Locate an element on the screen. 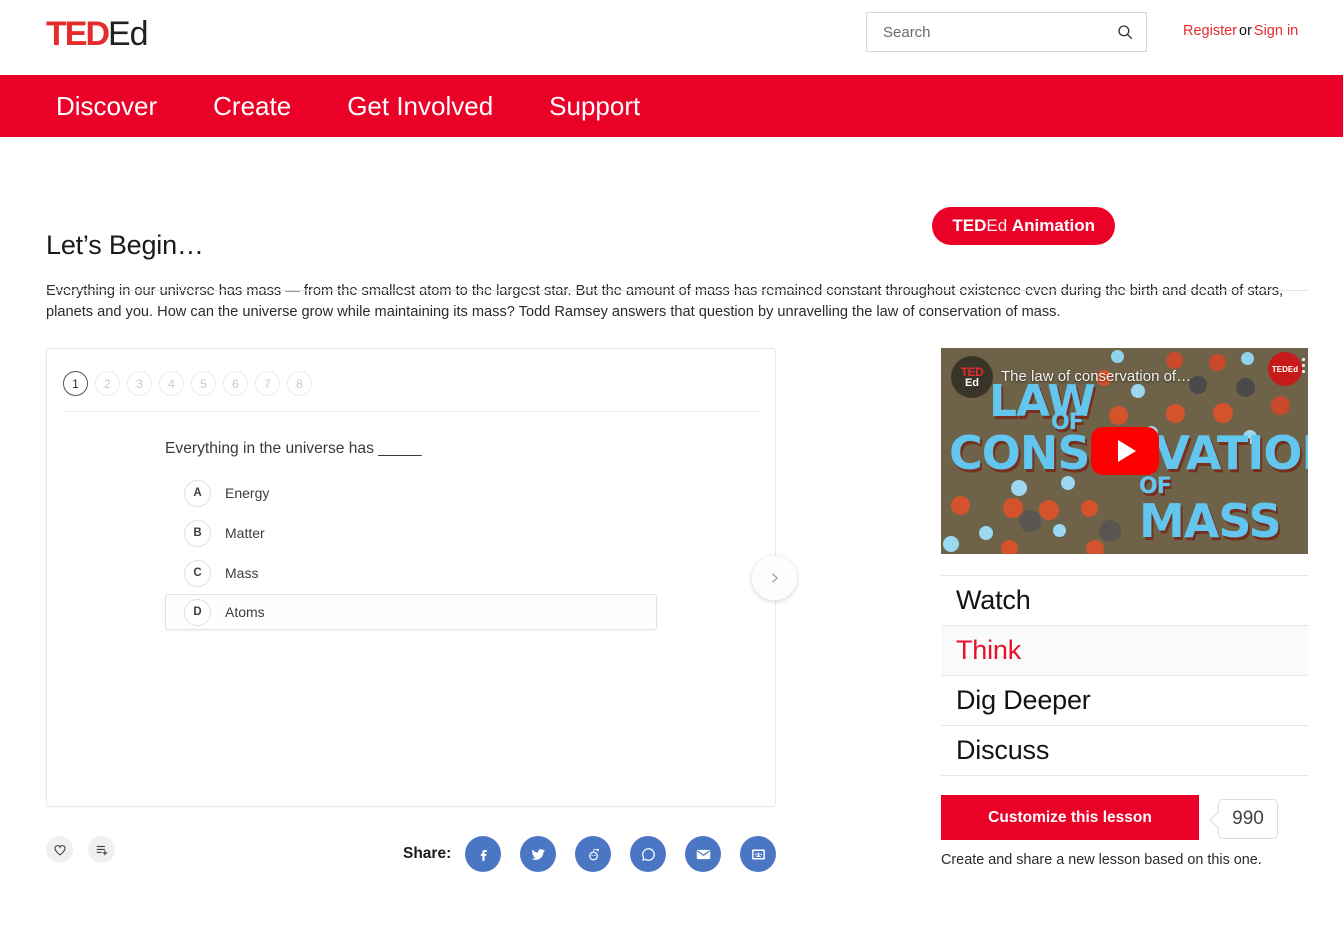 The image size is (1343, 950). share-facebook-button is located at coordinates (483, 854).